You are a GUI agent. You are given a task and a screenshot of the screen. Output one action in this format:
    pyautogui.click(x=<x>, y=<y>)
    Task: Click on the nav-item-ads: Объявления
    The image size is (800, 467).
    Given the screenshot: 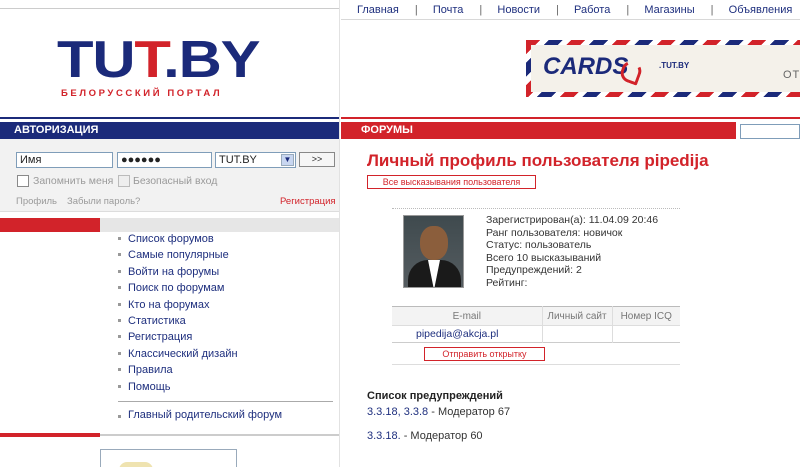 What is the action you would take?
    pyautogui.click(x=755, y=10)
    